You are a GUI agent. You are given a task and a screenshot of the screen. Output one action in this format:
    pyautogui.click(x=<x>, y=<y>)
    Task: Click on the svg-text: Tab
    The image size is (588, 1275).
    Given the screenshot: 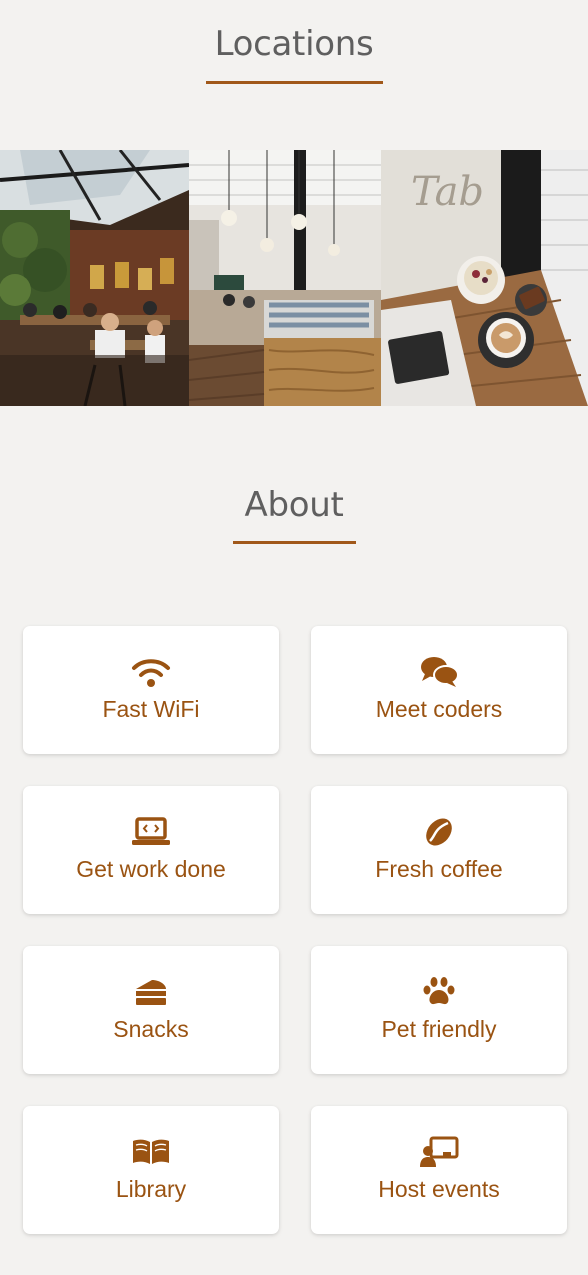 What is the action you would take?
    pyautogui.click(x=447, y=192)
    